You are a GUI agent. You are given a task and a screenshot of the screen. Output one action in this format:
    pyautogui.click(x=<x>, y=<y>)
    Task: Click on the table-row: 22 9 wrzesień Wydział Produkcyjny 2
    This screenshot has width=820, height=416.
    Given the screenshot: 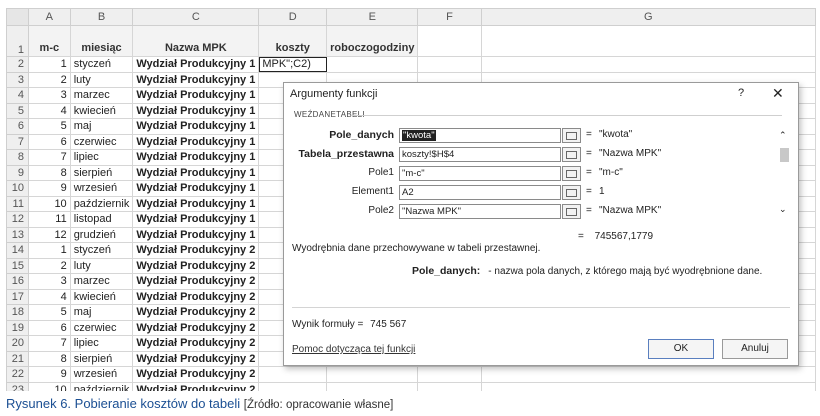 What is the action you would take?
    pyautogui.click(x=411, y=374)
    